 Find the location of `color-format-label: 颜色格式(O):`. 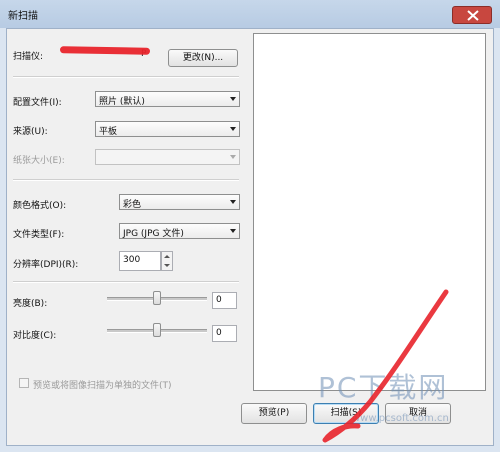

color-format-label: 颜色格式(O): is located at coordinates (40, 206).